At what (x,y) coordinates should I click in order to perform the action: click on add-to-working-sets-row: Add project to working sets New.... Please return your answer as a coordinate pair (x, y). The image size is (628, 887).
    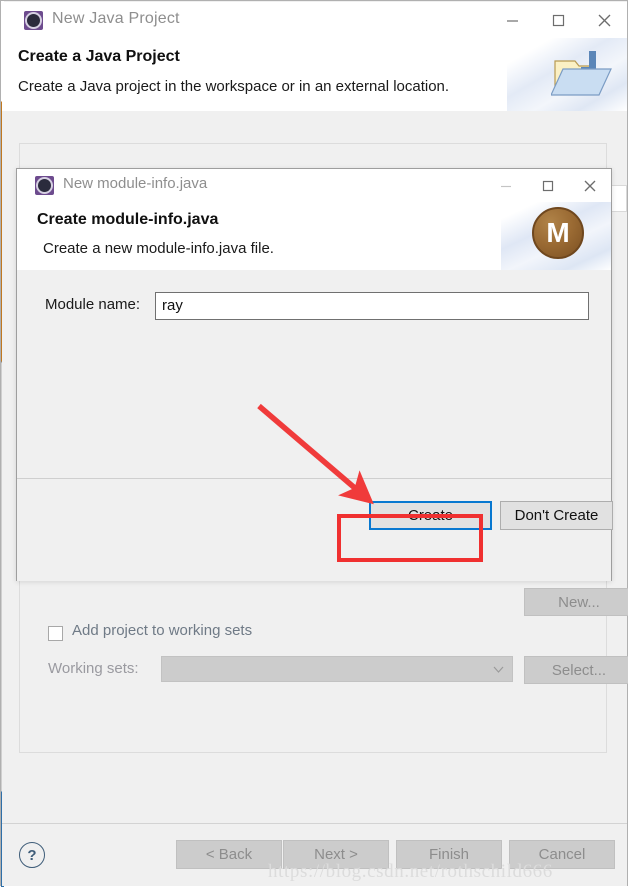
    Looking at the image, I should click on (338, 619).